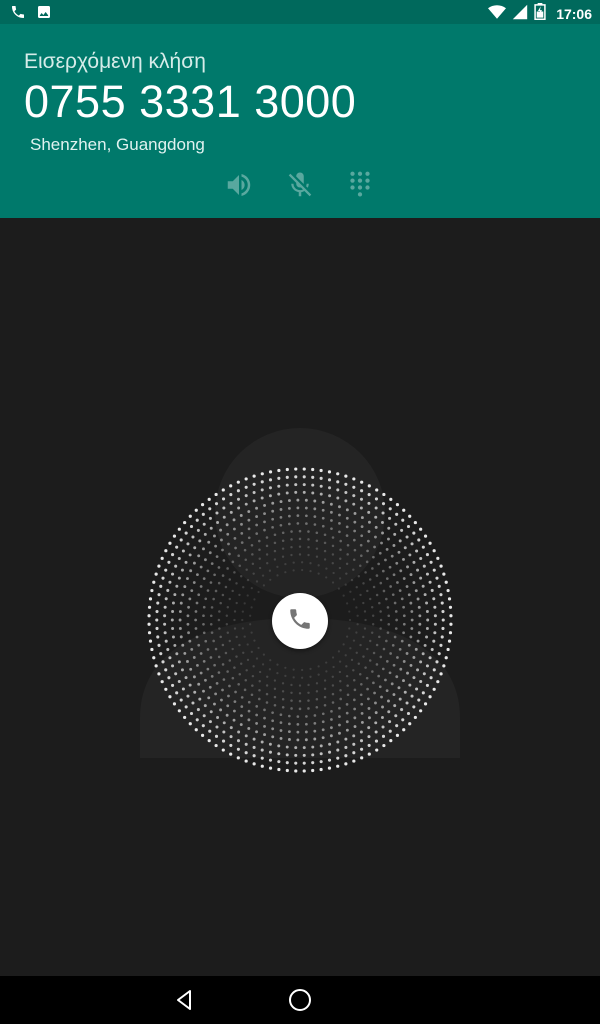 The height and width of the screenshot is (1024, 600). Describe the element at coordinates (239, 185) in the screenshot. I see `speaker-button` at that location.